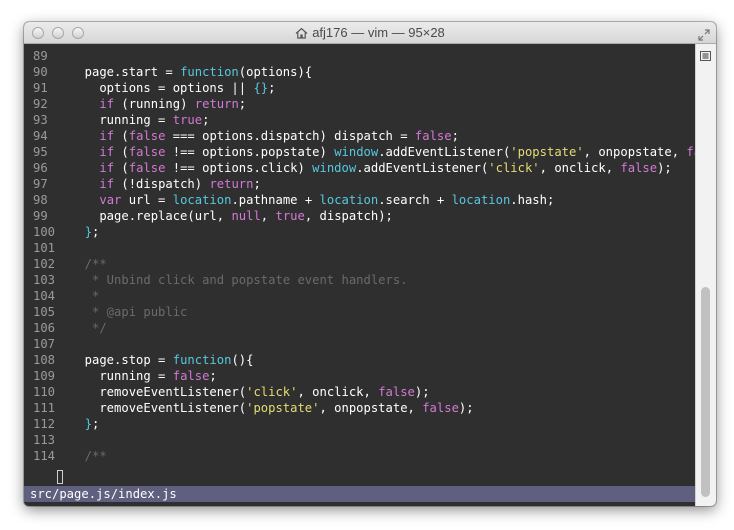 This screenshot has height=530, width=734. I want to click on window-title: afj176 — vim — 95×28, so click(378, 32).